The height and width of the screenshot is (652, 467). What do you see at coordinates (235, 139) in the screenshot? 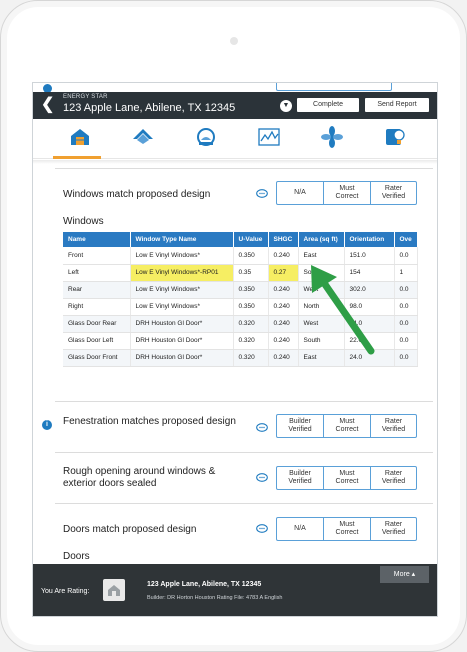
I see `category-tabs` at bounding box center [235, 139].